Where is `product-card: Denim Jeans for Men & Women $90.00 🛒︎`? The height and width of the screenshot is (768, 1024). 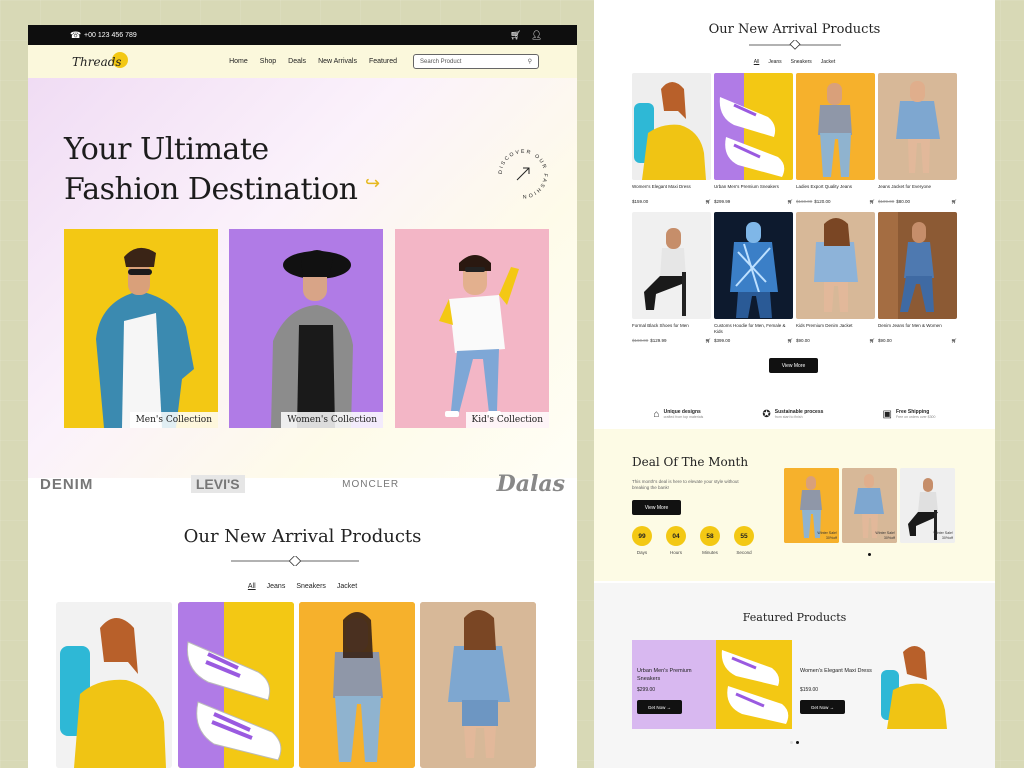
product-card: Denim Jeans for Men & Women $90.00 🛒︎ is located at coordinates (917, 278).